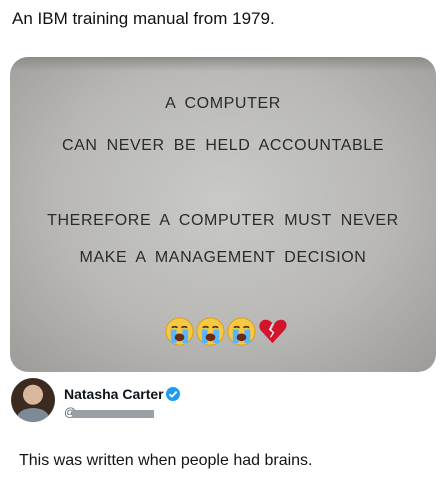  What do you see at coordinates (173, 394) in the screenshot?
I see `verified-badge-icon` at bounding box center [173, 394].